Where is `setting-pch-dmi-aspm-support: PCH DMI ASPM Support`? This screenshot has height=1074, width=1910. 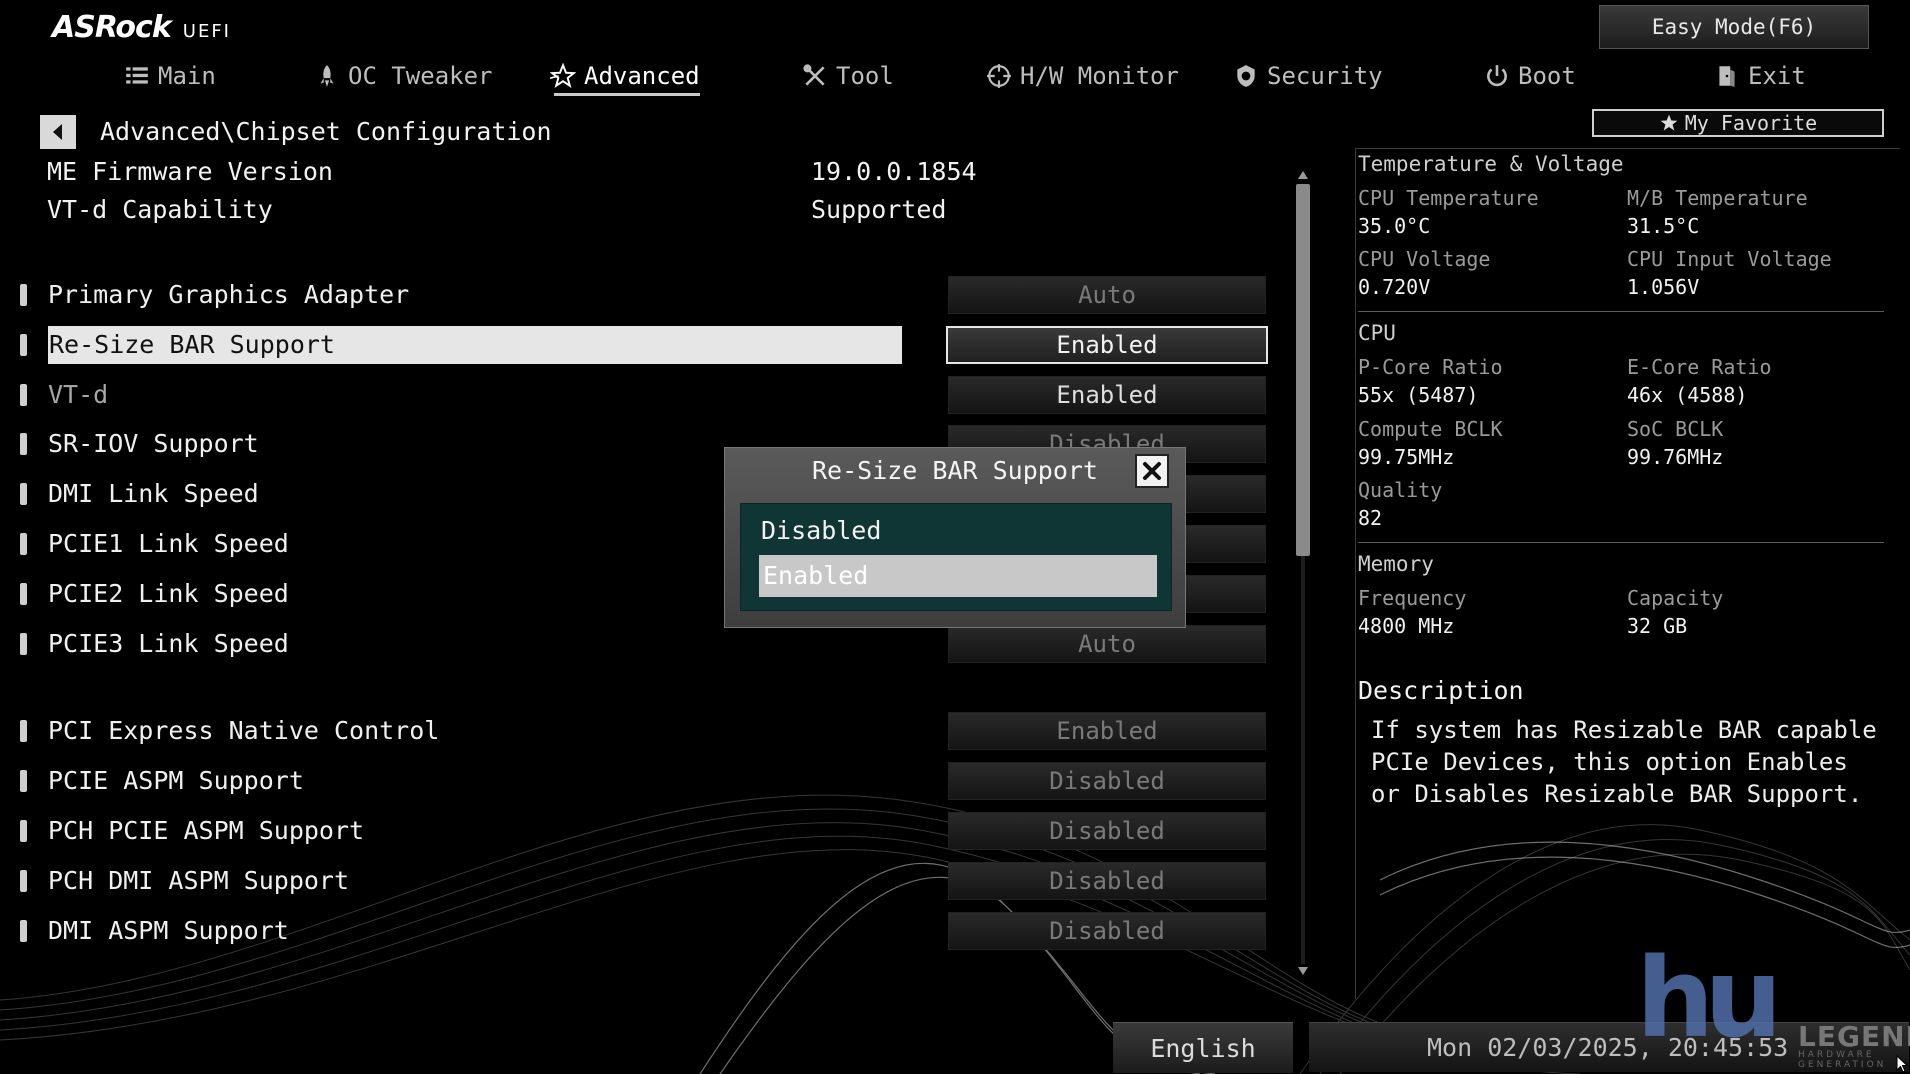
setting-pch-dmi-aspm-support: PCH DMI ASPM Support is located at coordinates (198, 881).